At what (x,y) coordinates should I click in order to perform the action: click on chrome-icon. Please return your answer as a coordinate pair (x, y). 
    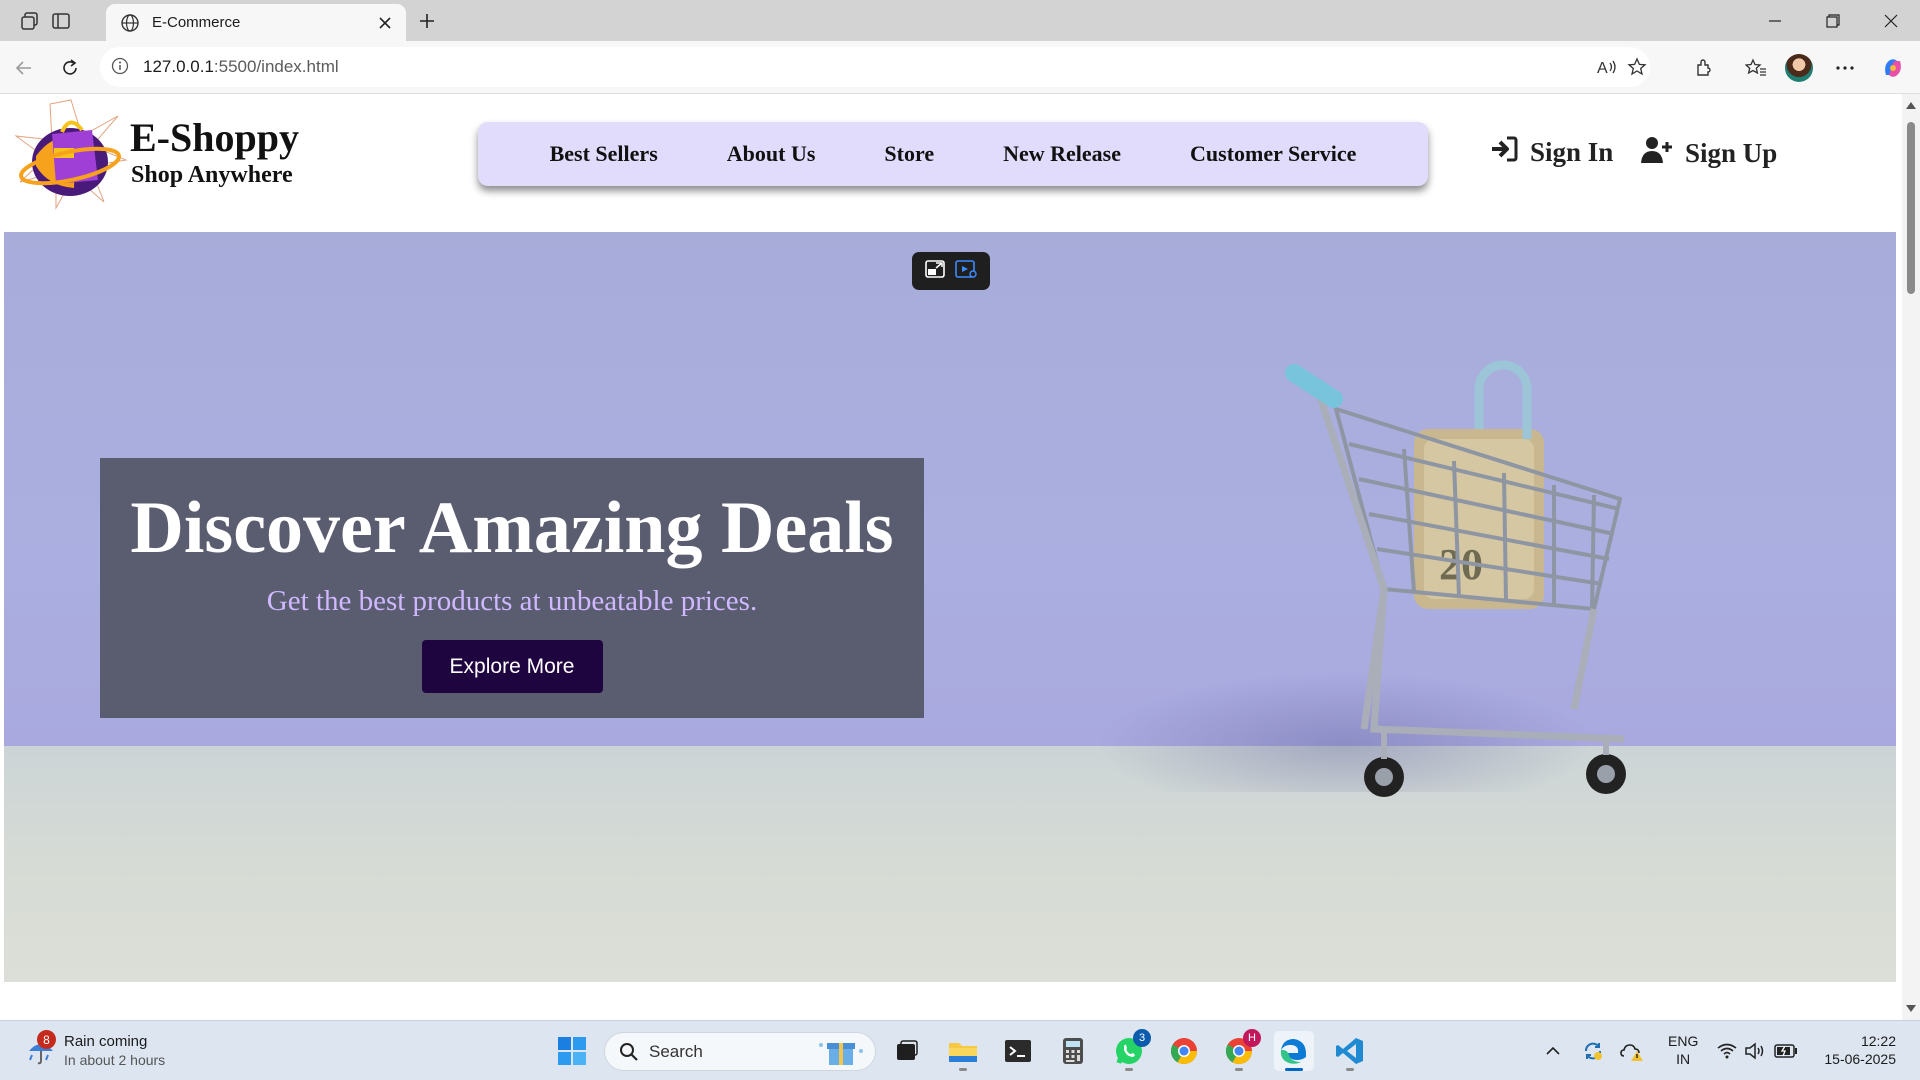
    Looking at the image, I should click on (1184, 1051).